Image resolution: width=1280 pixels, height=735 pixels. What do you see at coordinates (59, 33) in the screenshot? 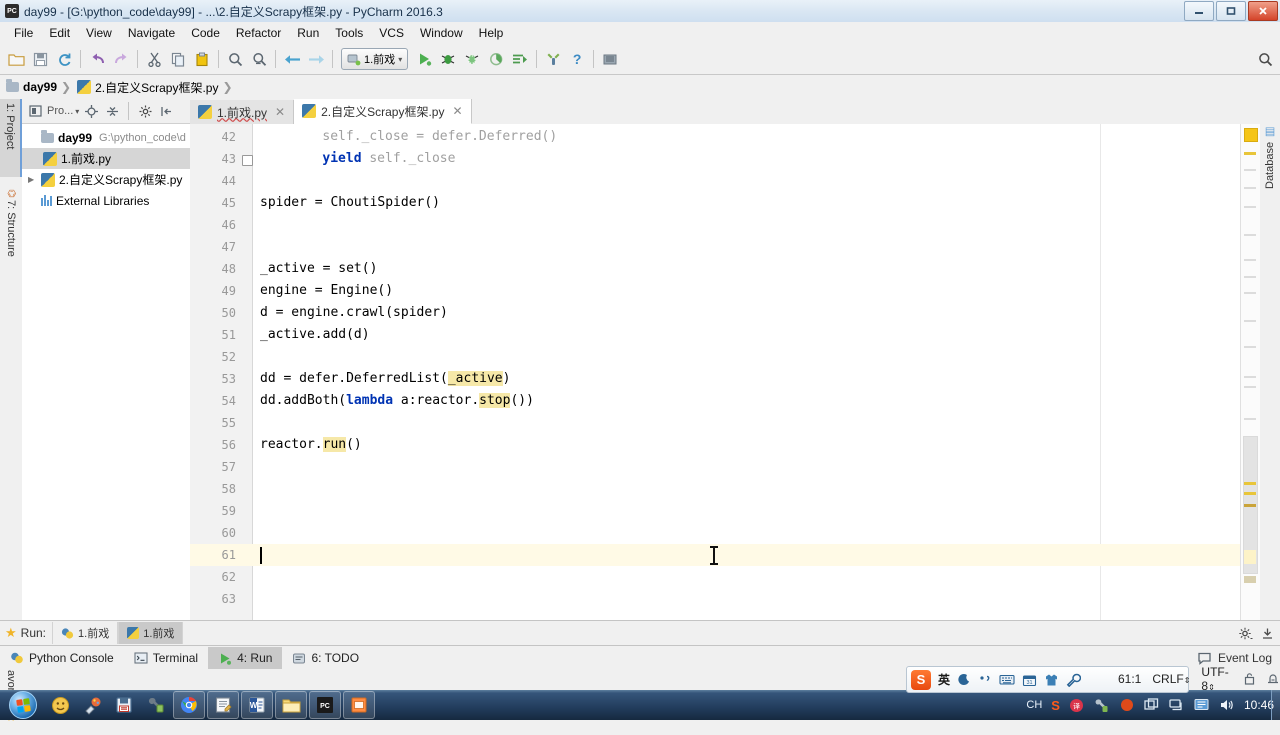
I see `menu-edit: Edit` at bounding box center [59, 33].